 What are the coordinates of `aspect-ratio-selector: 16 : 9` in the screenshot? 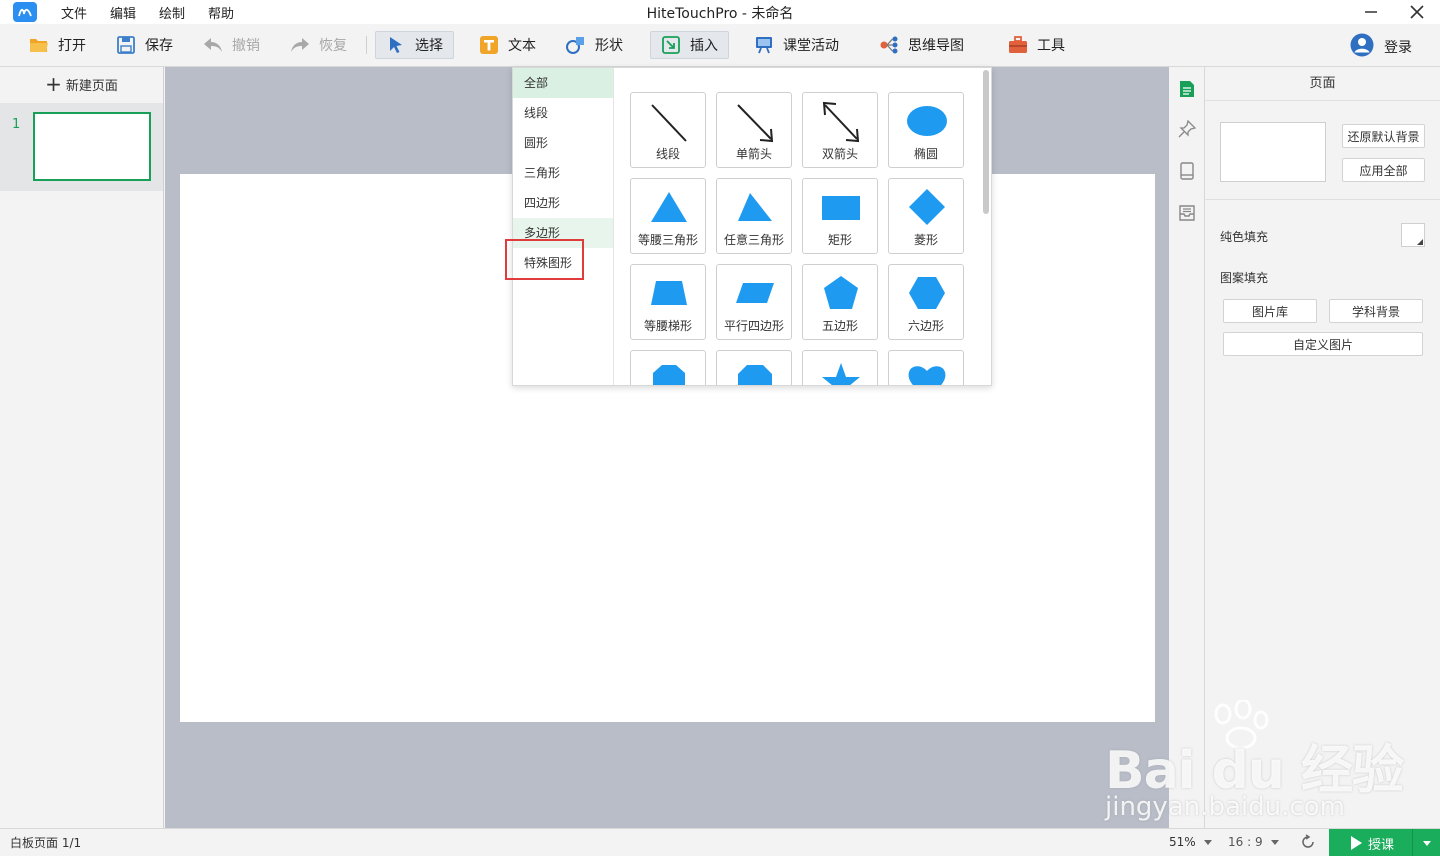 It's located at (1253, 842).